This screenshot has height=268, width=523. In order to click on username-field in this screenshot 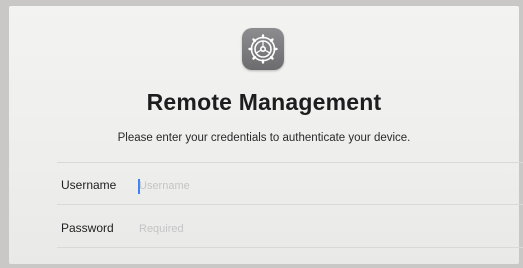, I will do `click(289, 186)`.